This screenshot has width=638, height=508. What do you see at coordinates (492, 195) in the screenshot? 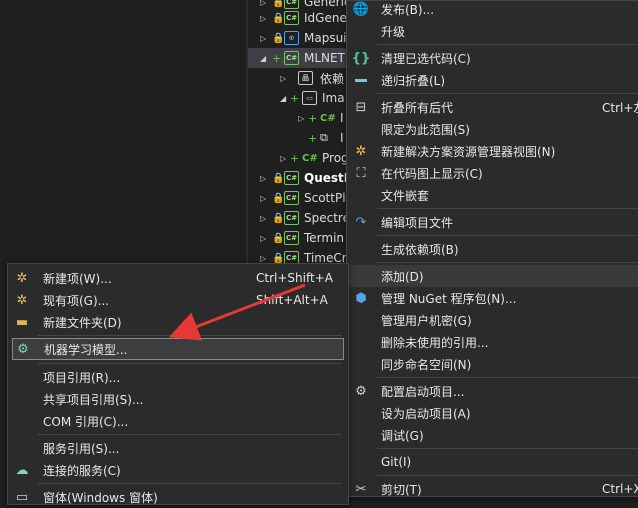
I see `menu-item-file-nesting: 文件嵌套` at bounding box center [492, 195].